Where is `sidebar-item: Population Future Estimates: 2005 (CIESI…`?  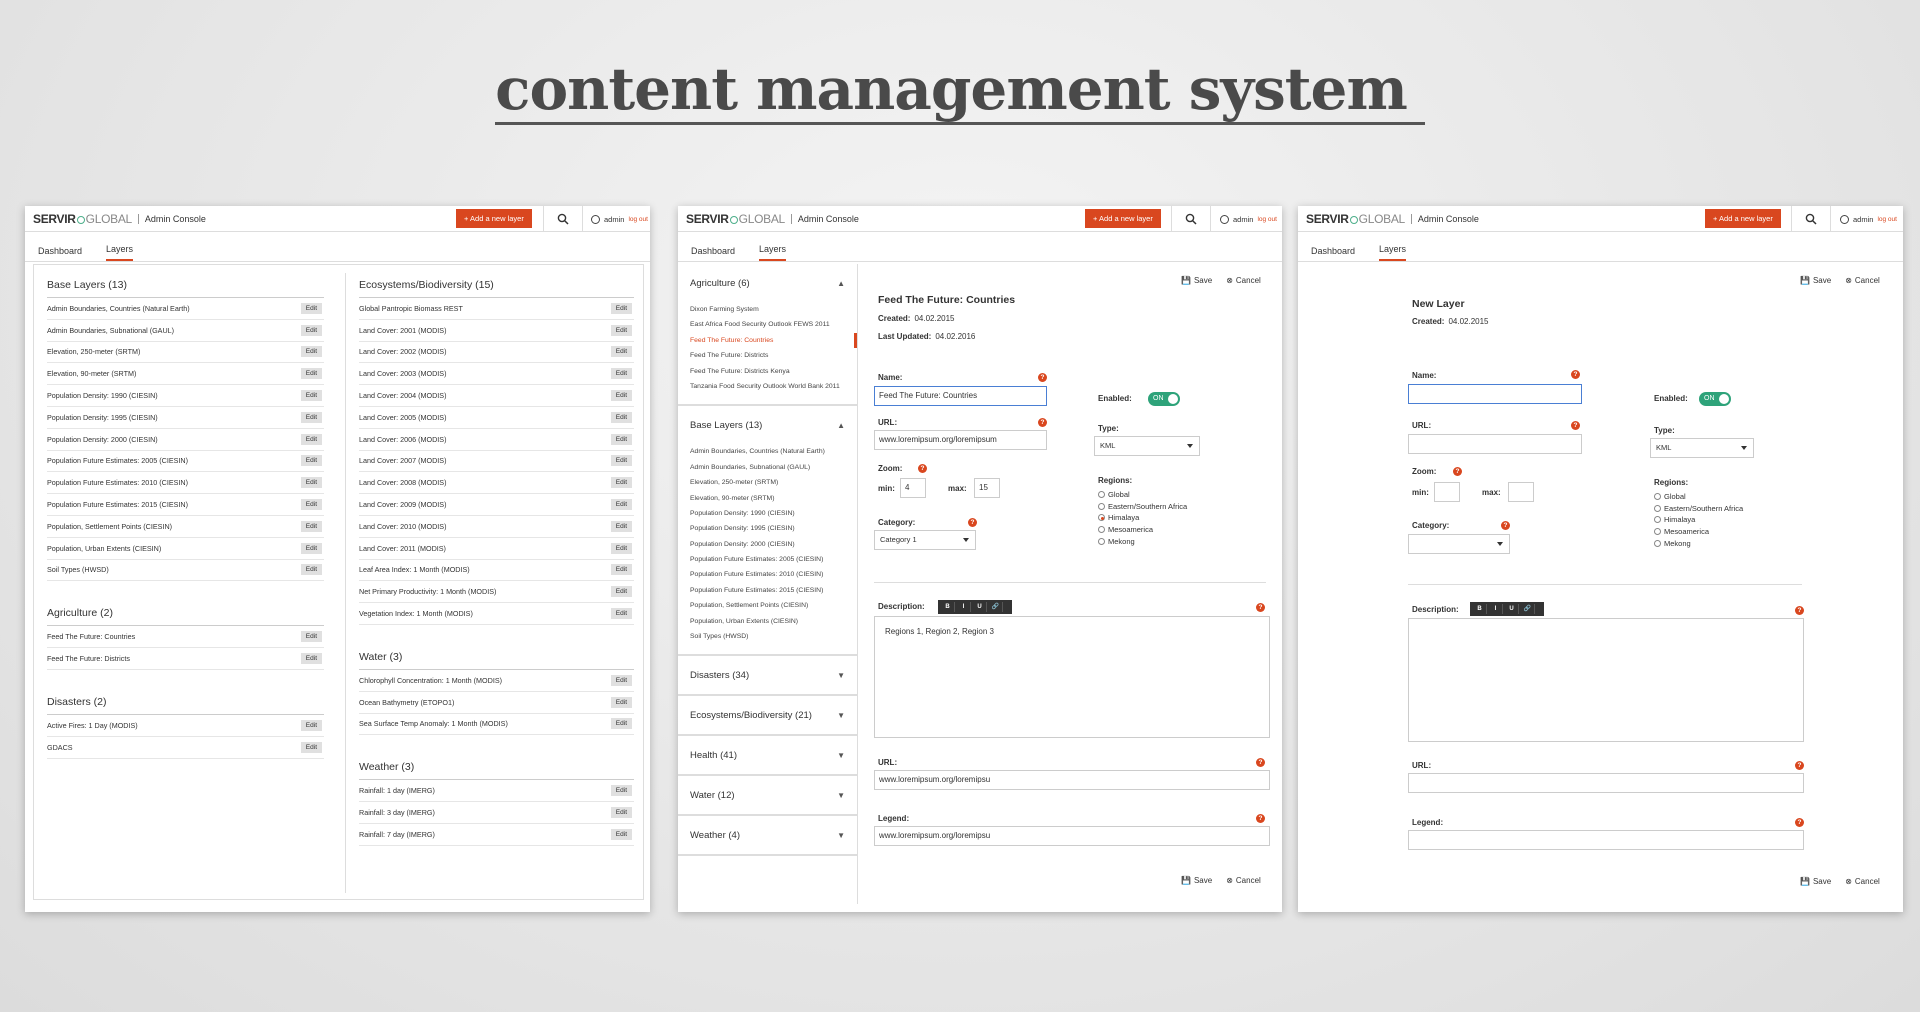 sidebar-item: Population Future Estimates: 2005 (CIESI… is located at coordinates (767, 559).